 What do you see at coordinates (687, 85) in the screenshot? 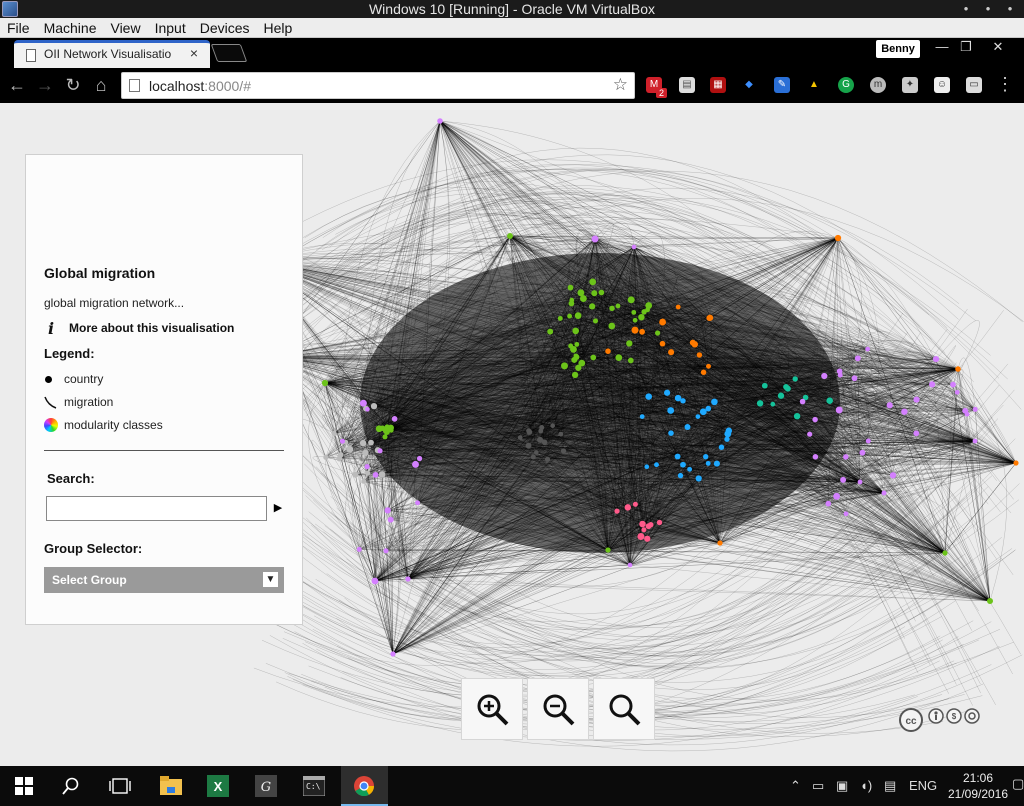
I see `document-extension-icon: ▤` at bounding box center [687, 85].